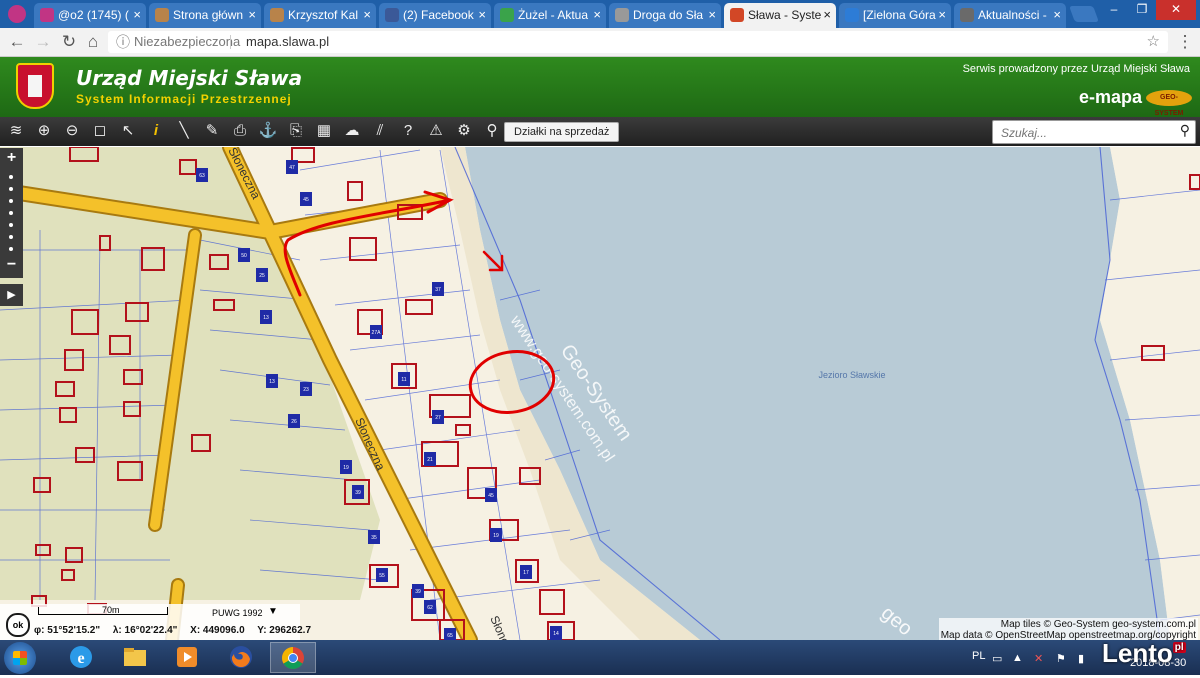 This screenshot has height=678, width=1200. What do you see at coordinates (17, 14) in the screenshot?
I see `profile-icon` at bounding box center [17, 14].